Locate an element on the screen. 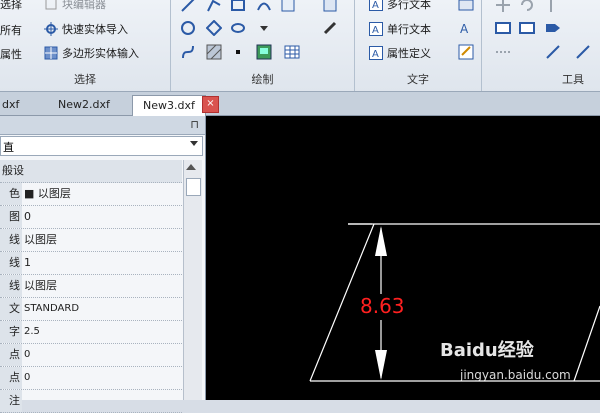 This screenshot has height=413, width=600. point-tool-icon is located at coordinates (238, 52).